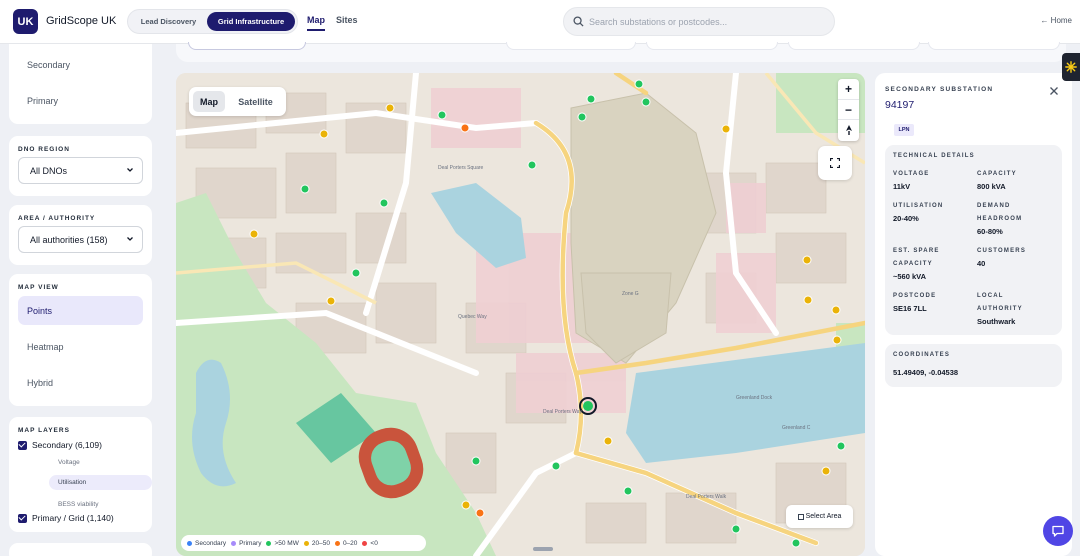 The width and height of the screenshot is (1080, 556). Describe the element at coordinates (100, 482) in the screenshot. I see `secondary-option-utilisation: Utilisation` at that location.